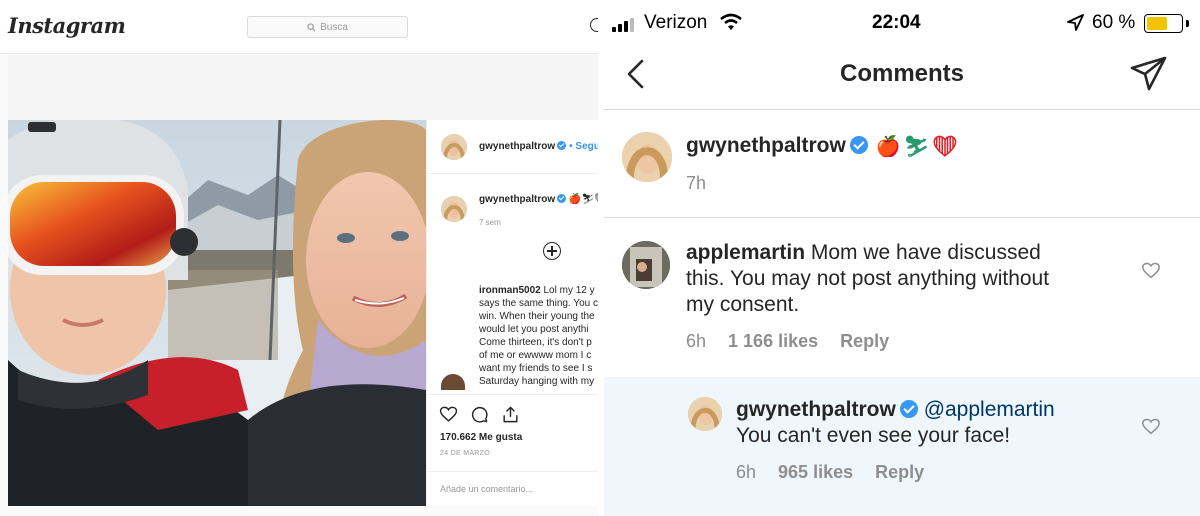 The width and height of the screenshot is (1200, 516). I want to click on reply-username: gwynethpaltrow, so click(816, 409).